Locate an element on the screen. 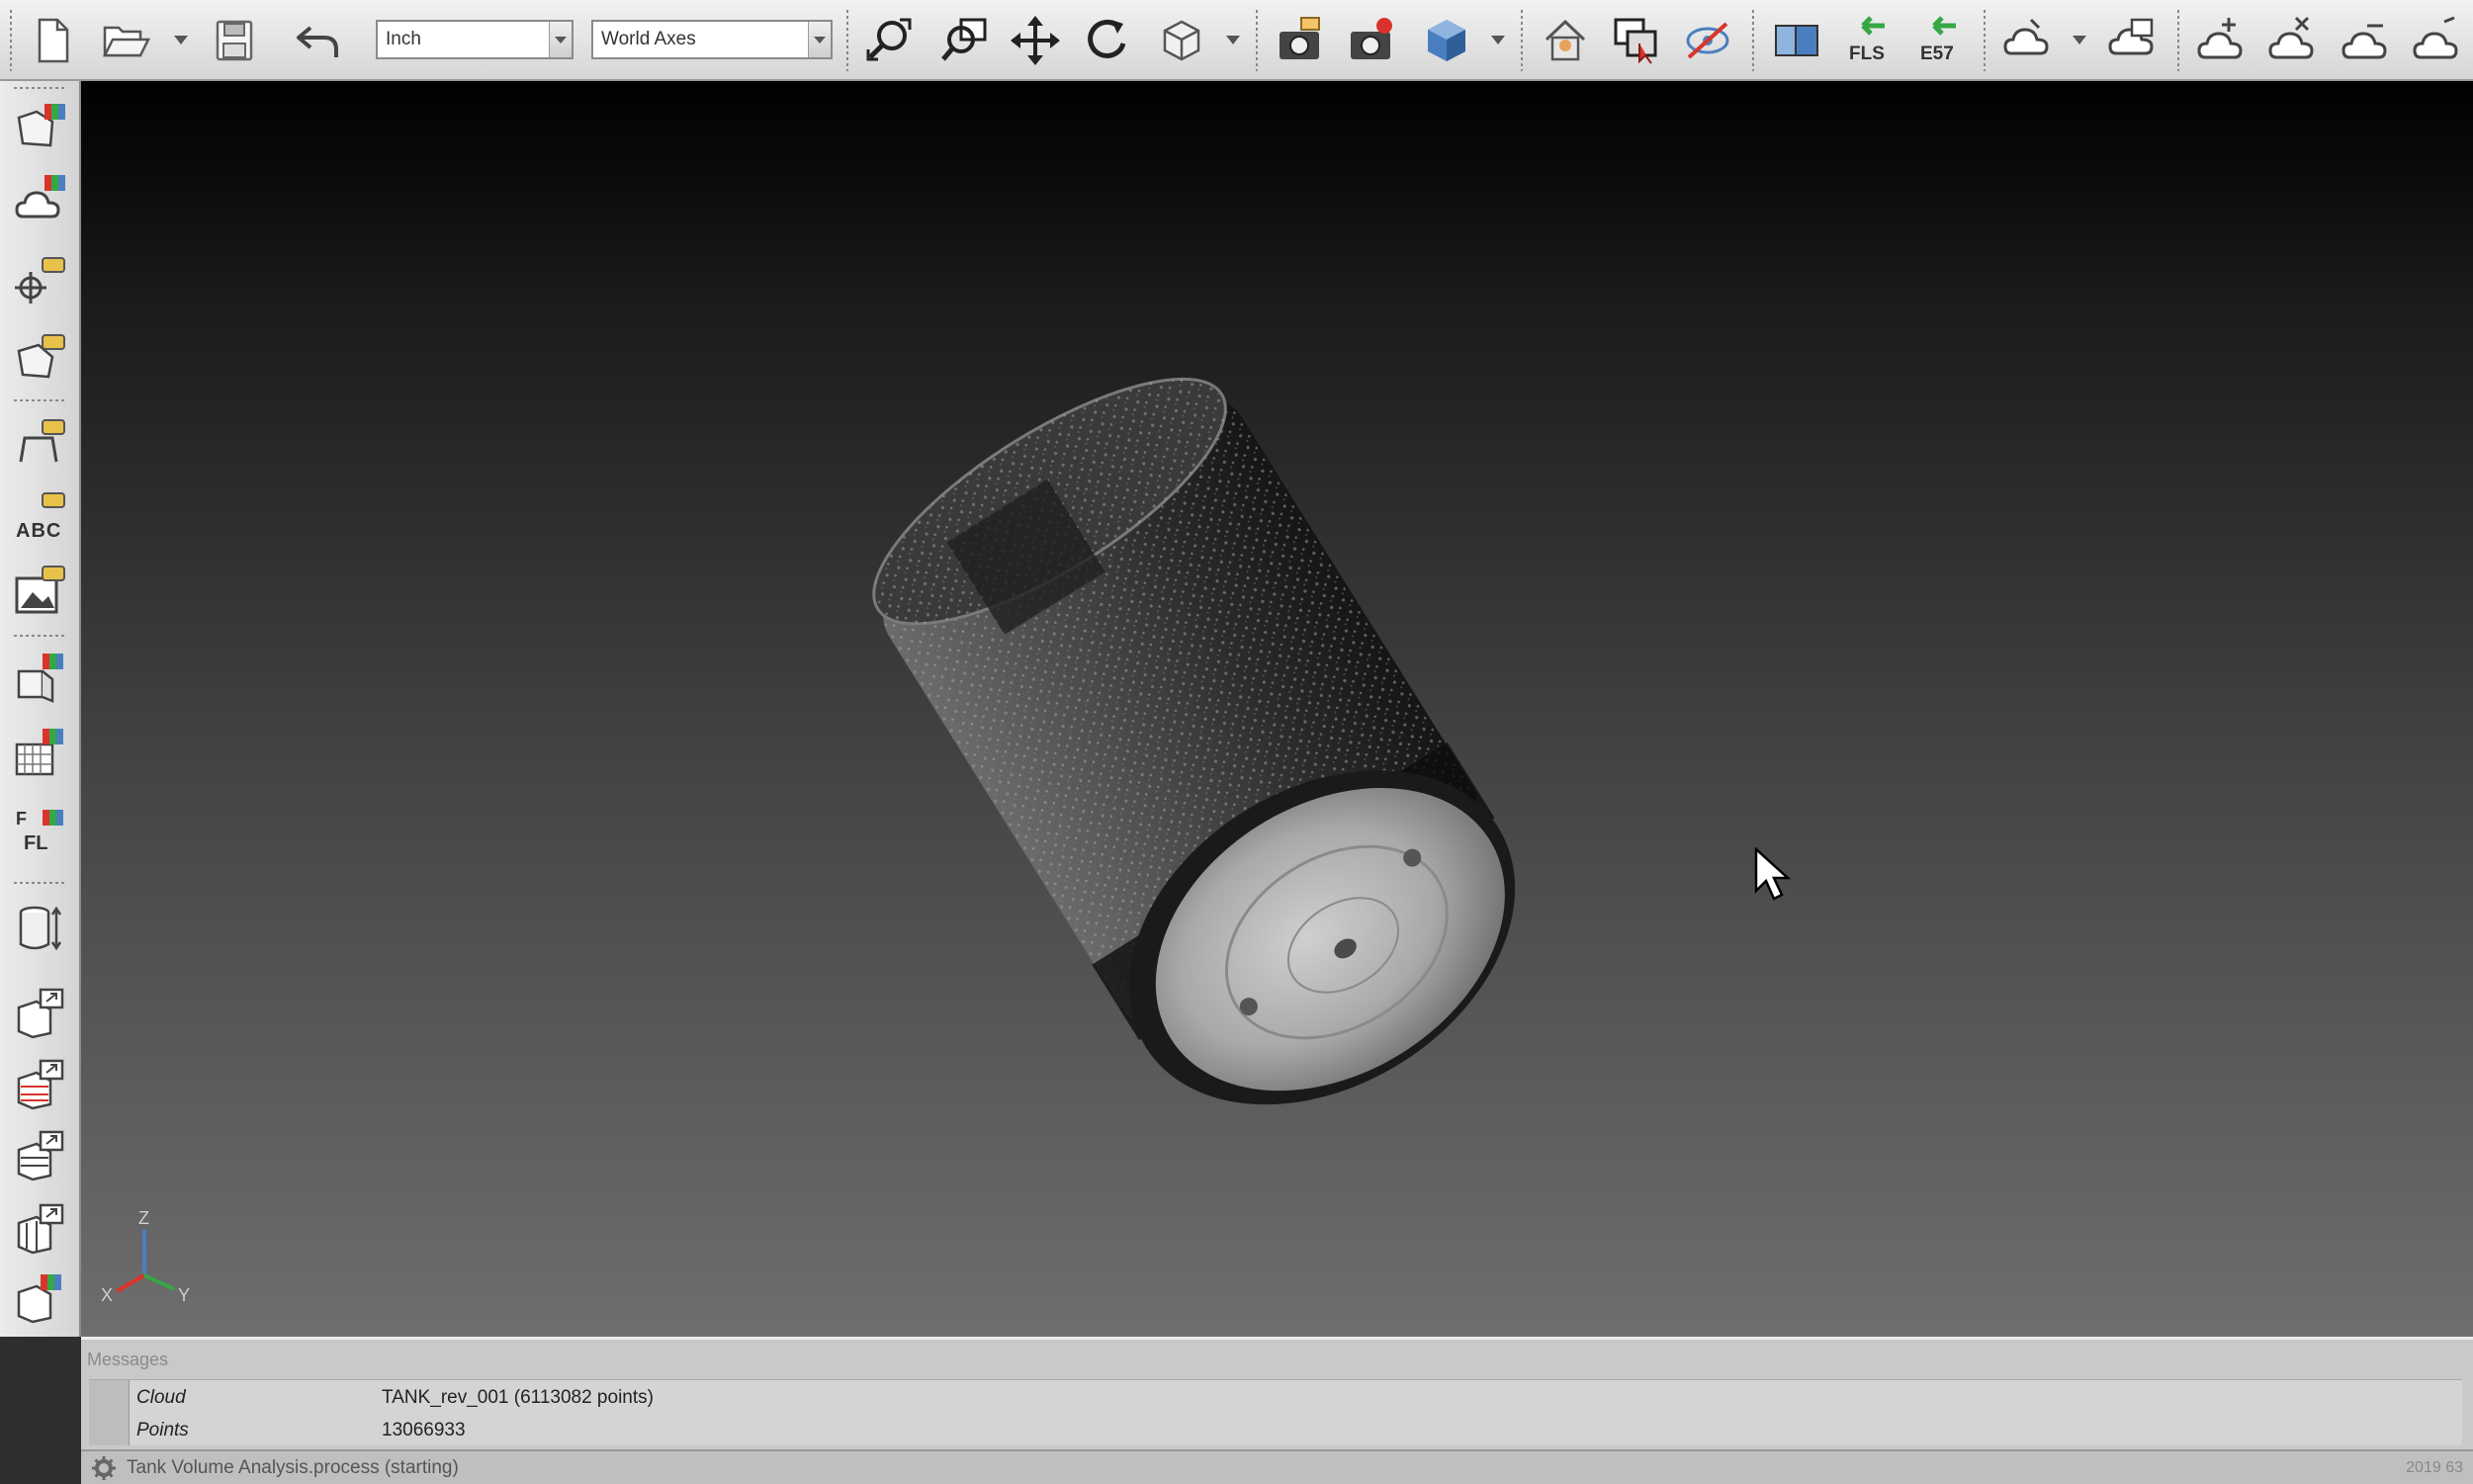  point-tag-button is located at coordinates (41, 279).